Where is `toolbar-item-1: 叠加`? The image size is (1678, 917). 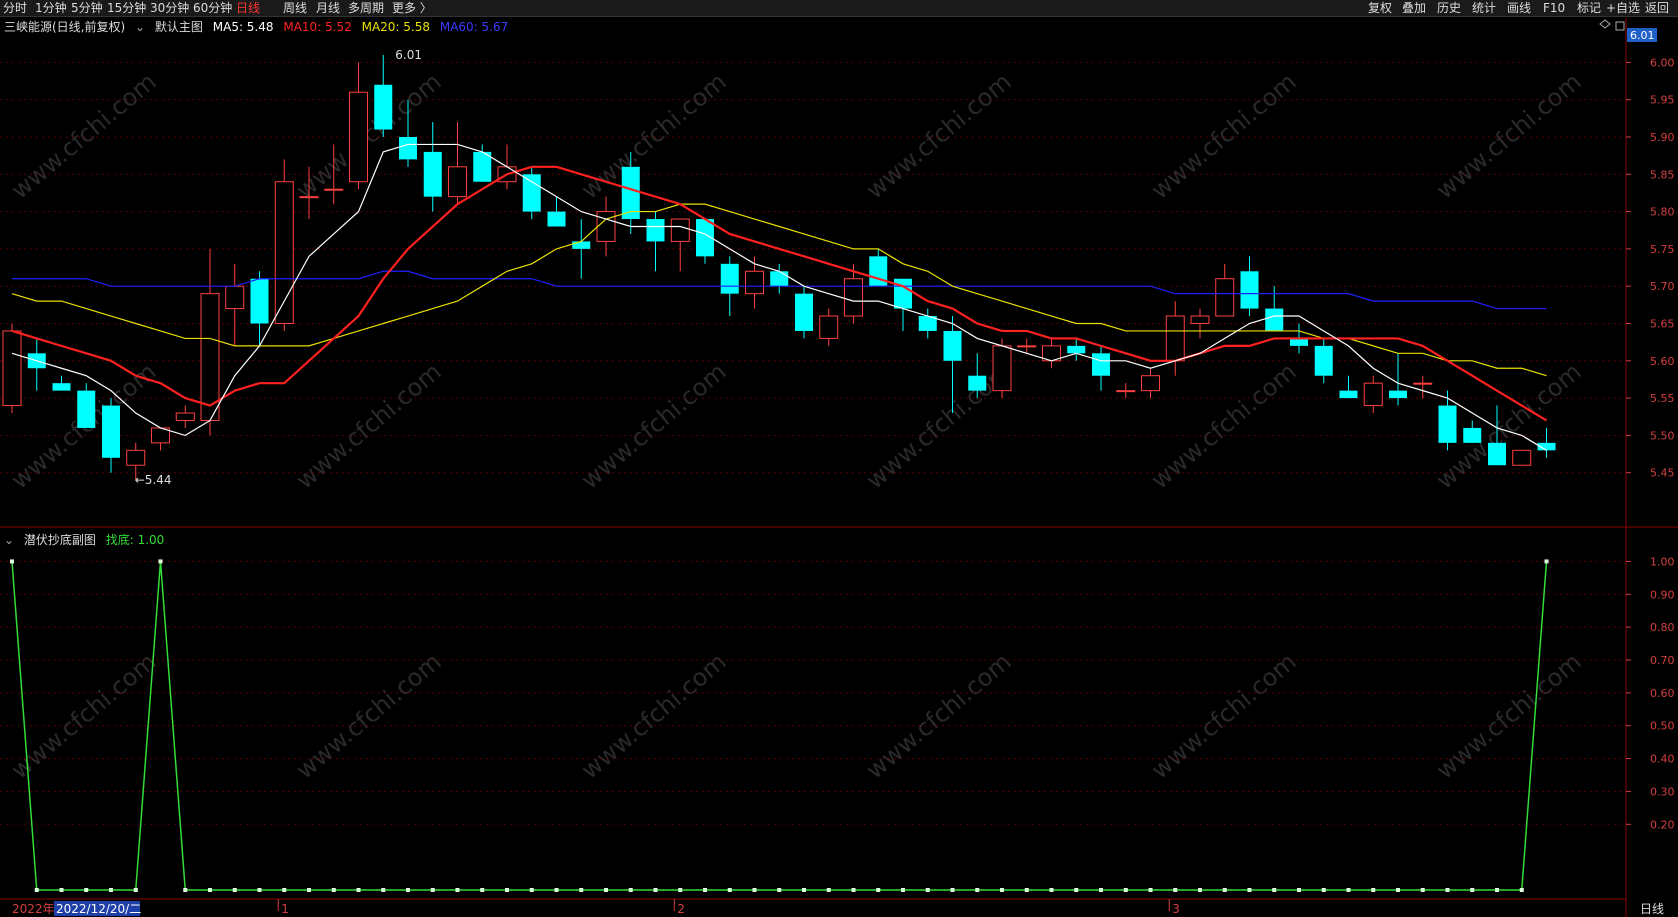 toolbar-item-1: 叠加 is located at coordinates (1414, 8).